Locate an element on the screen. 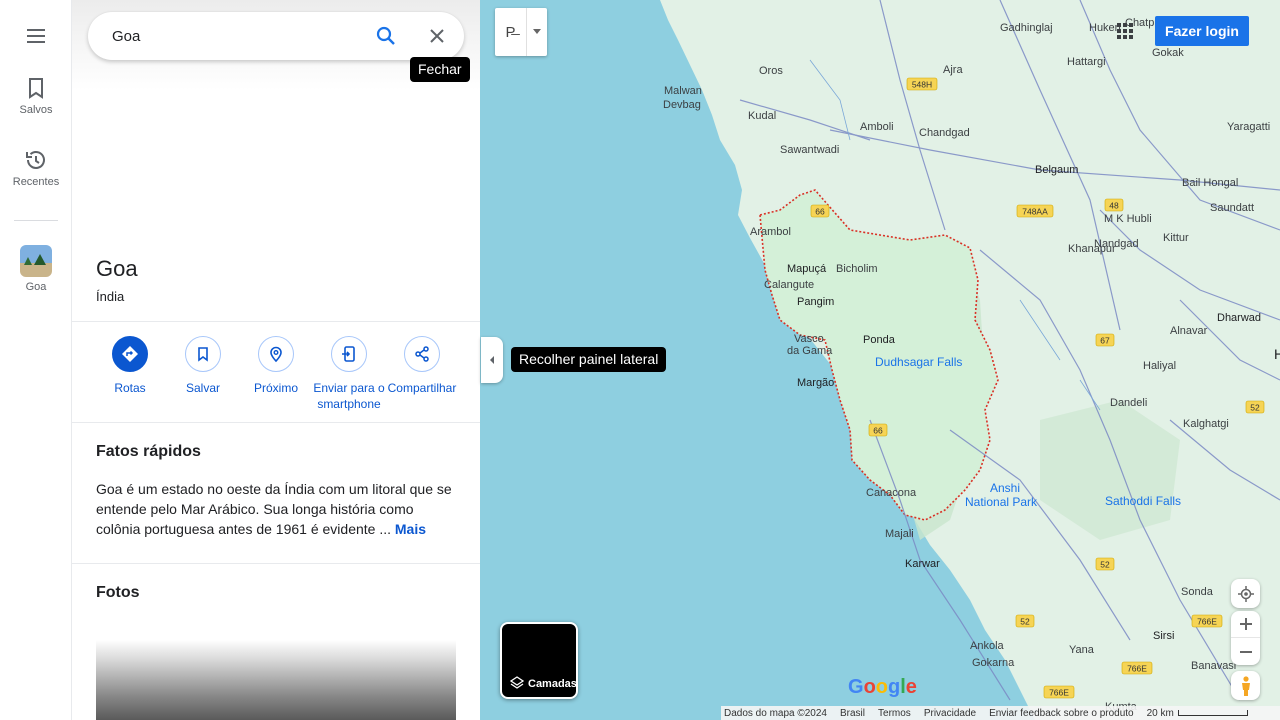 The height and width of the screenshot is (720, 1280). close-button is located at coordinates (437, 36).